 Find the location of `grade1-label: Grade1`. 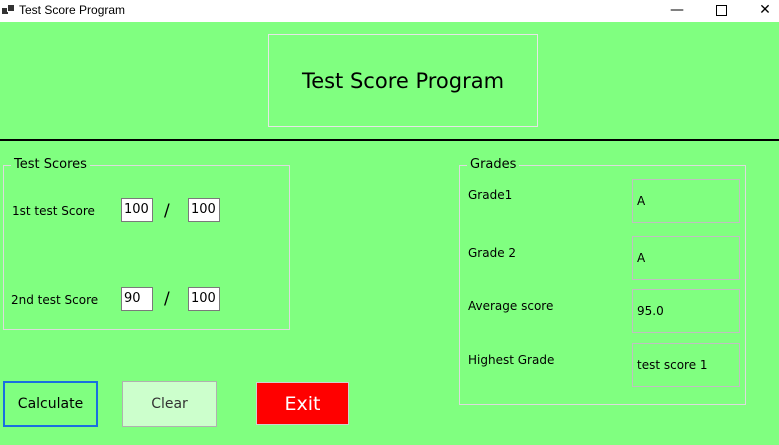

grade1-label: Grade1 is located at coordinates (490, 195).